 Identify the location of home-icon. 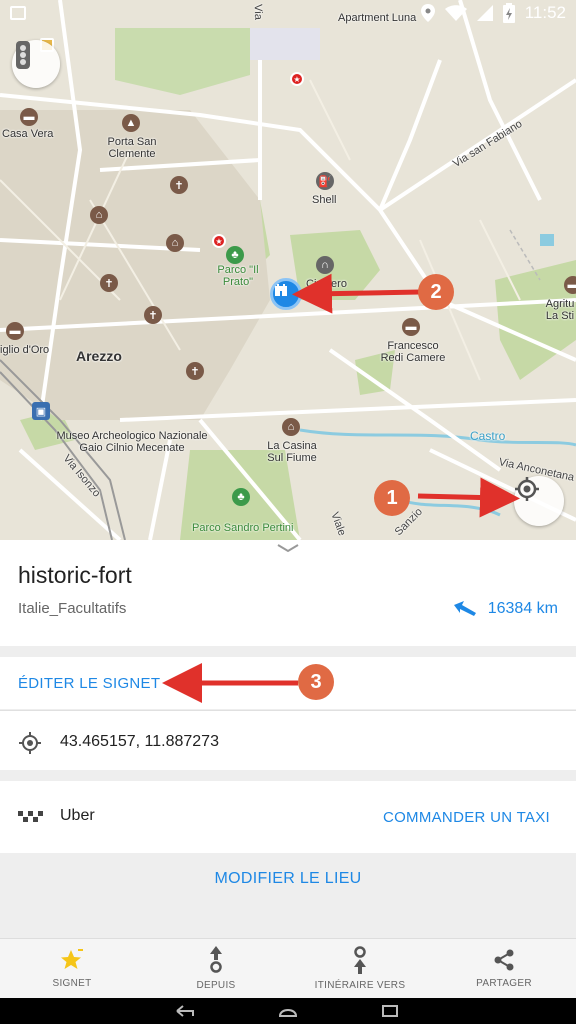
(288, 1011).